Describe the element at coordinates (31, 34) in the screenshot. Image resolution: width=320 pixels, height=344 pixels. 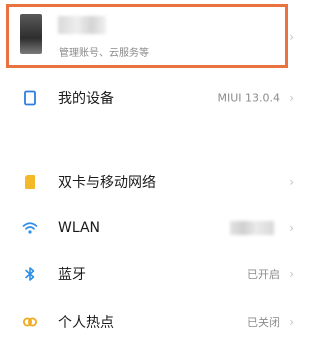
I see `avatar` at that location.